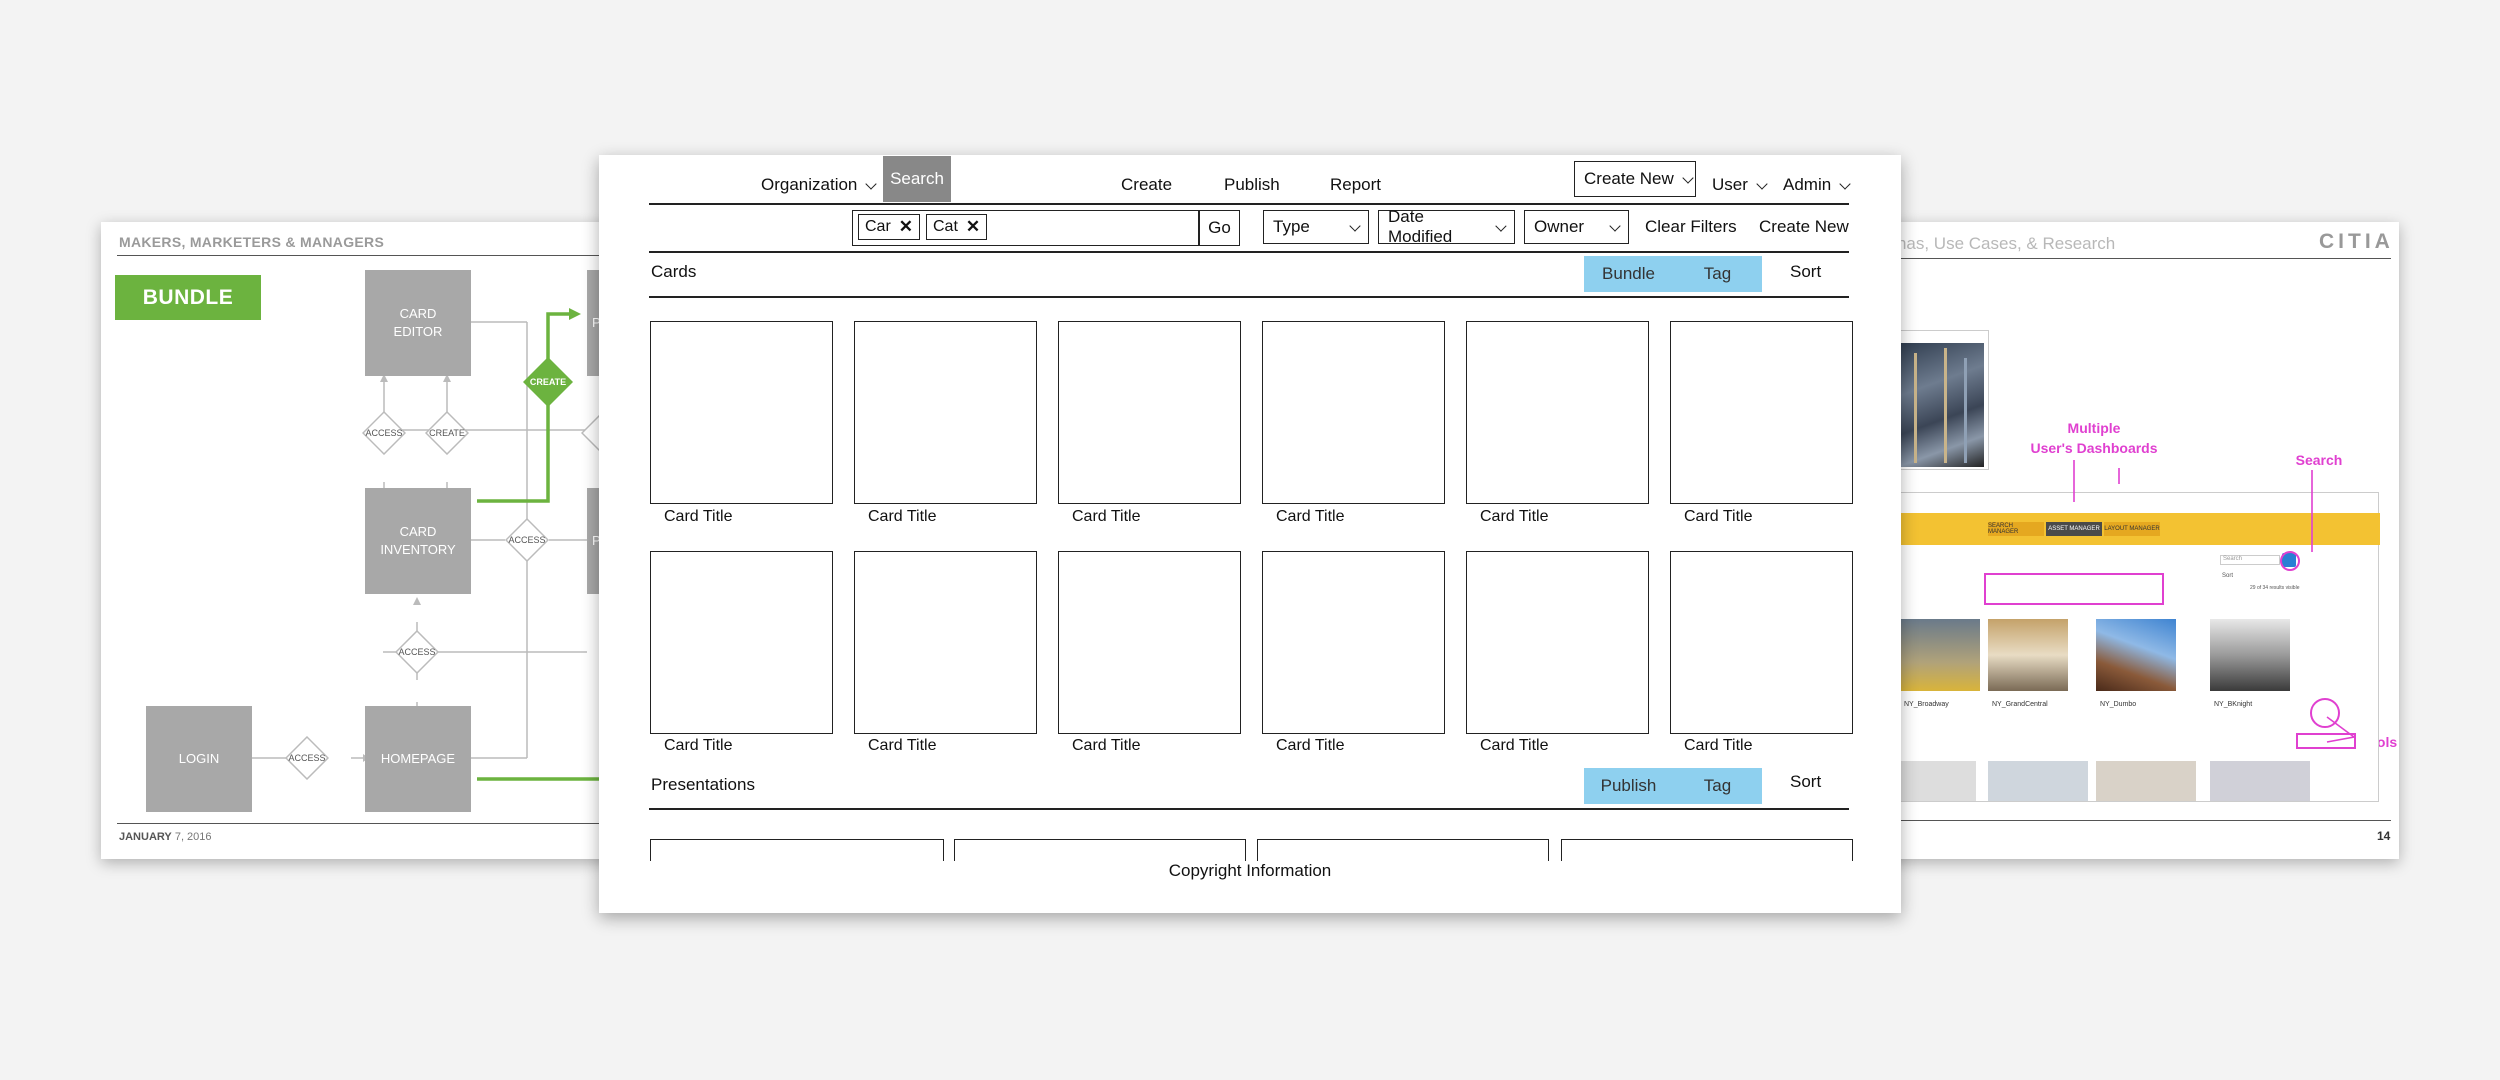  What do you see at coordinates (1804, 227) in the screenshot?
I see `create-new-button: Create New` at bounding box center [1804, 227].